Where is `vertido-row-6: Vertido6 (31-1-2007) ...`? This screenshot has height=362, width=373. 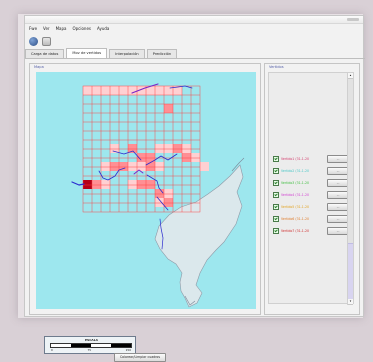
vertido-row-6: Vertido6 (31-1-2007) ... is located at coordinates (311, 219).